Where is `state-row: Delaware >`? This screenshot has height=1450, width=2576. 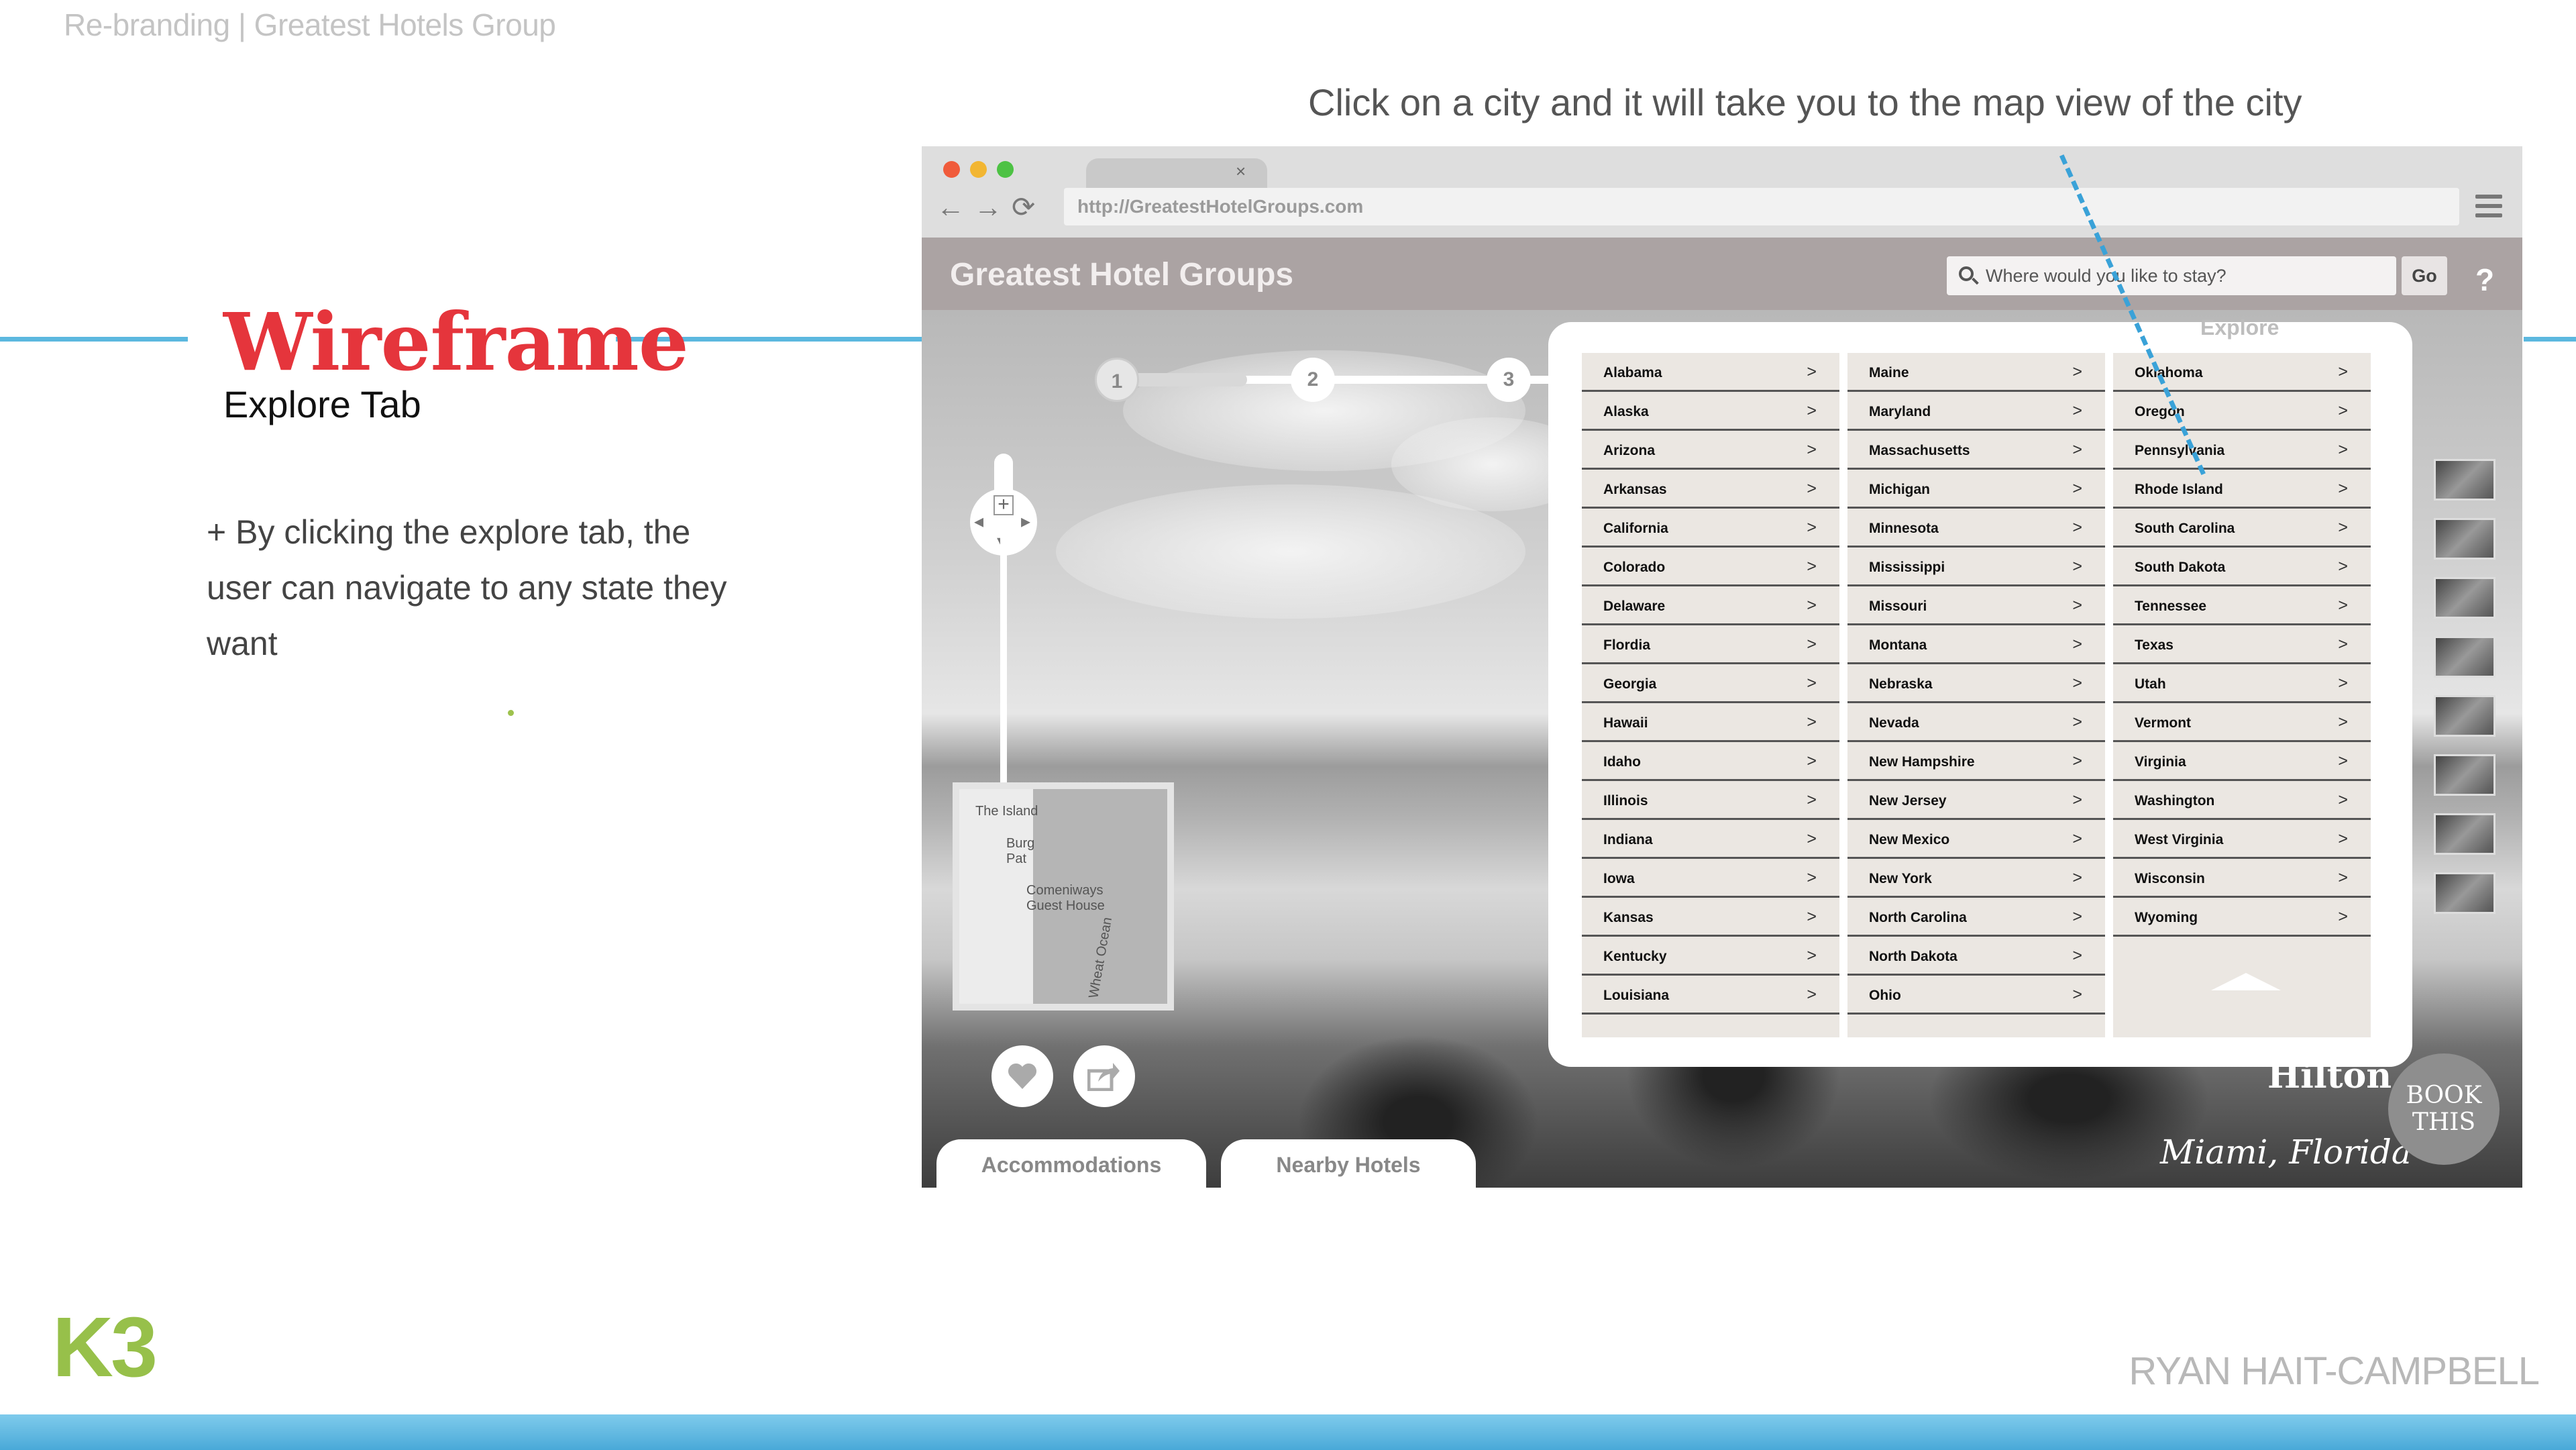 state-row: Delaware > is located at coordinates (1710, 605).